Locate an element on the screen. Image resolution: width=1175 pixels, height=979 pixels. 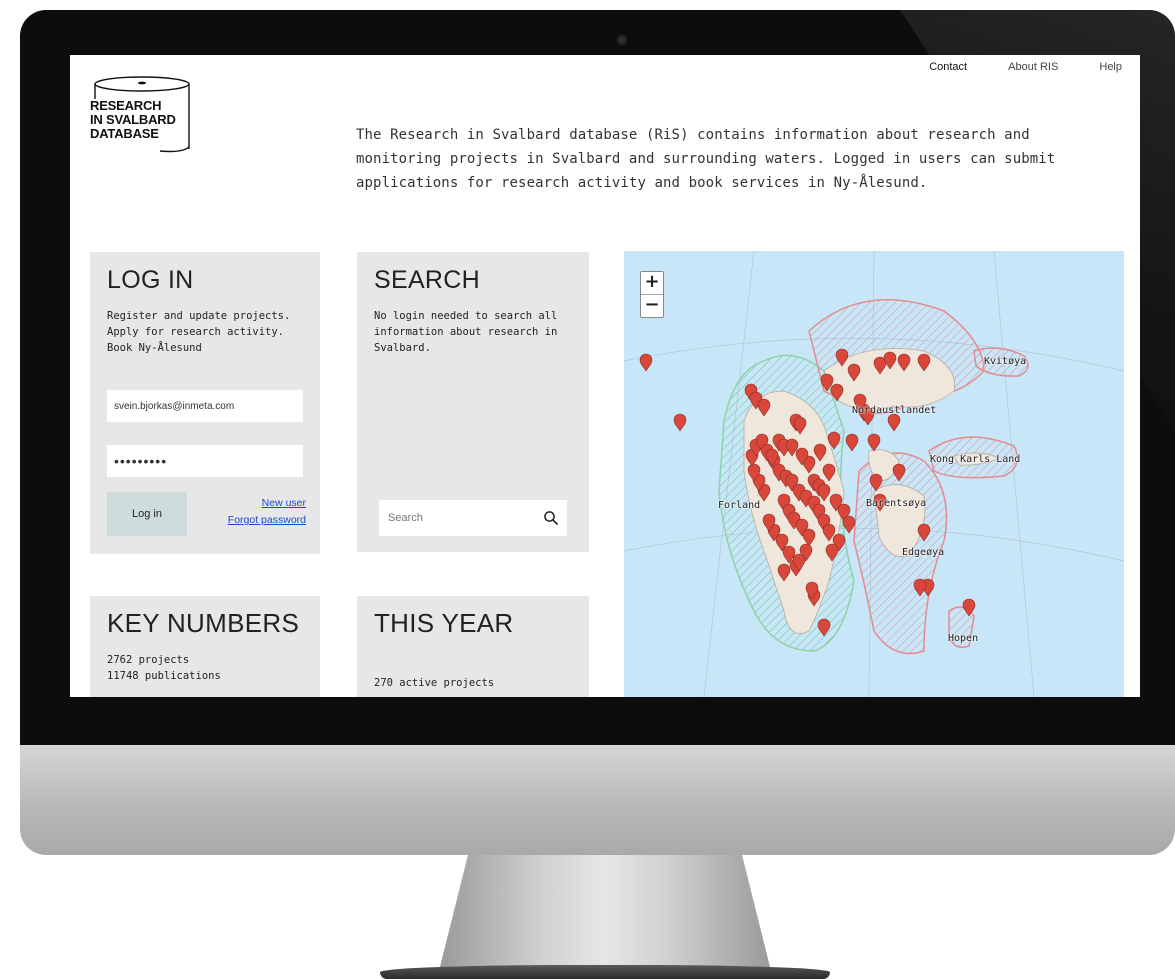
email-field is located at coordinates (205, 406).